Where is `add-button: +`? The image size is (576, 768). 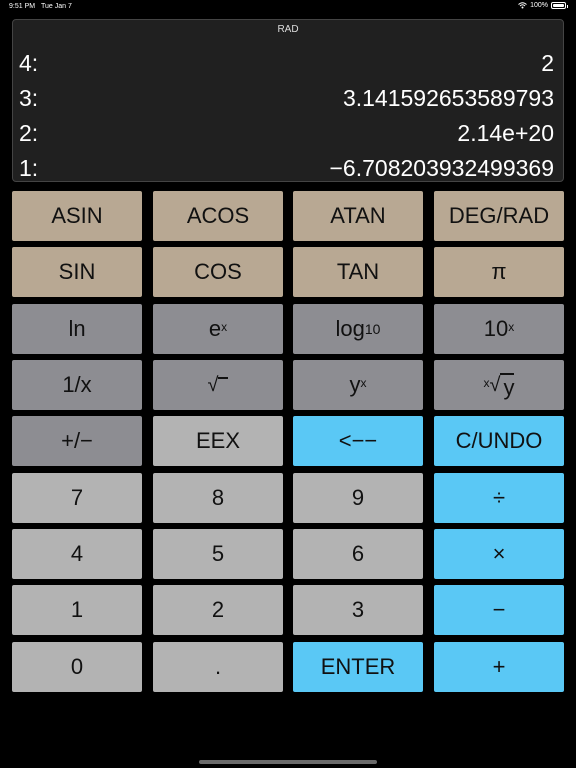
add-button: + is located at coordinates (499, 667).